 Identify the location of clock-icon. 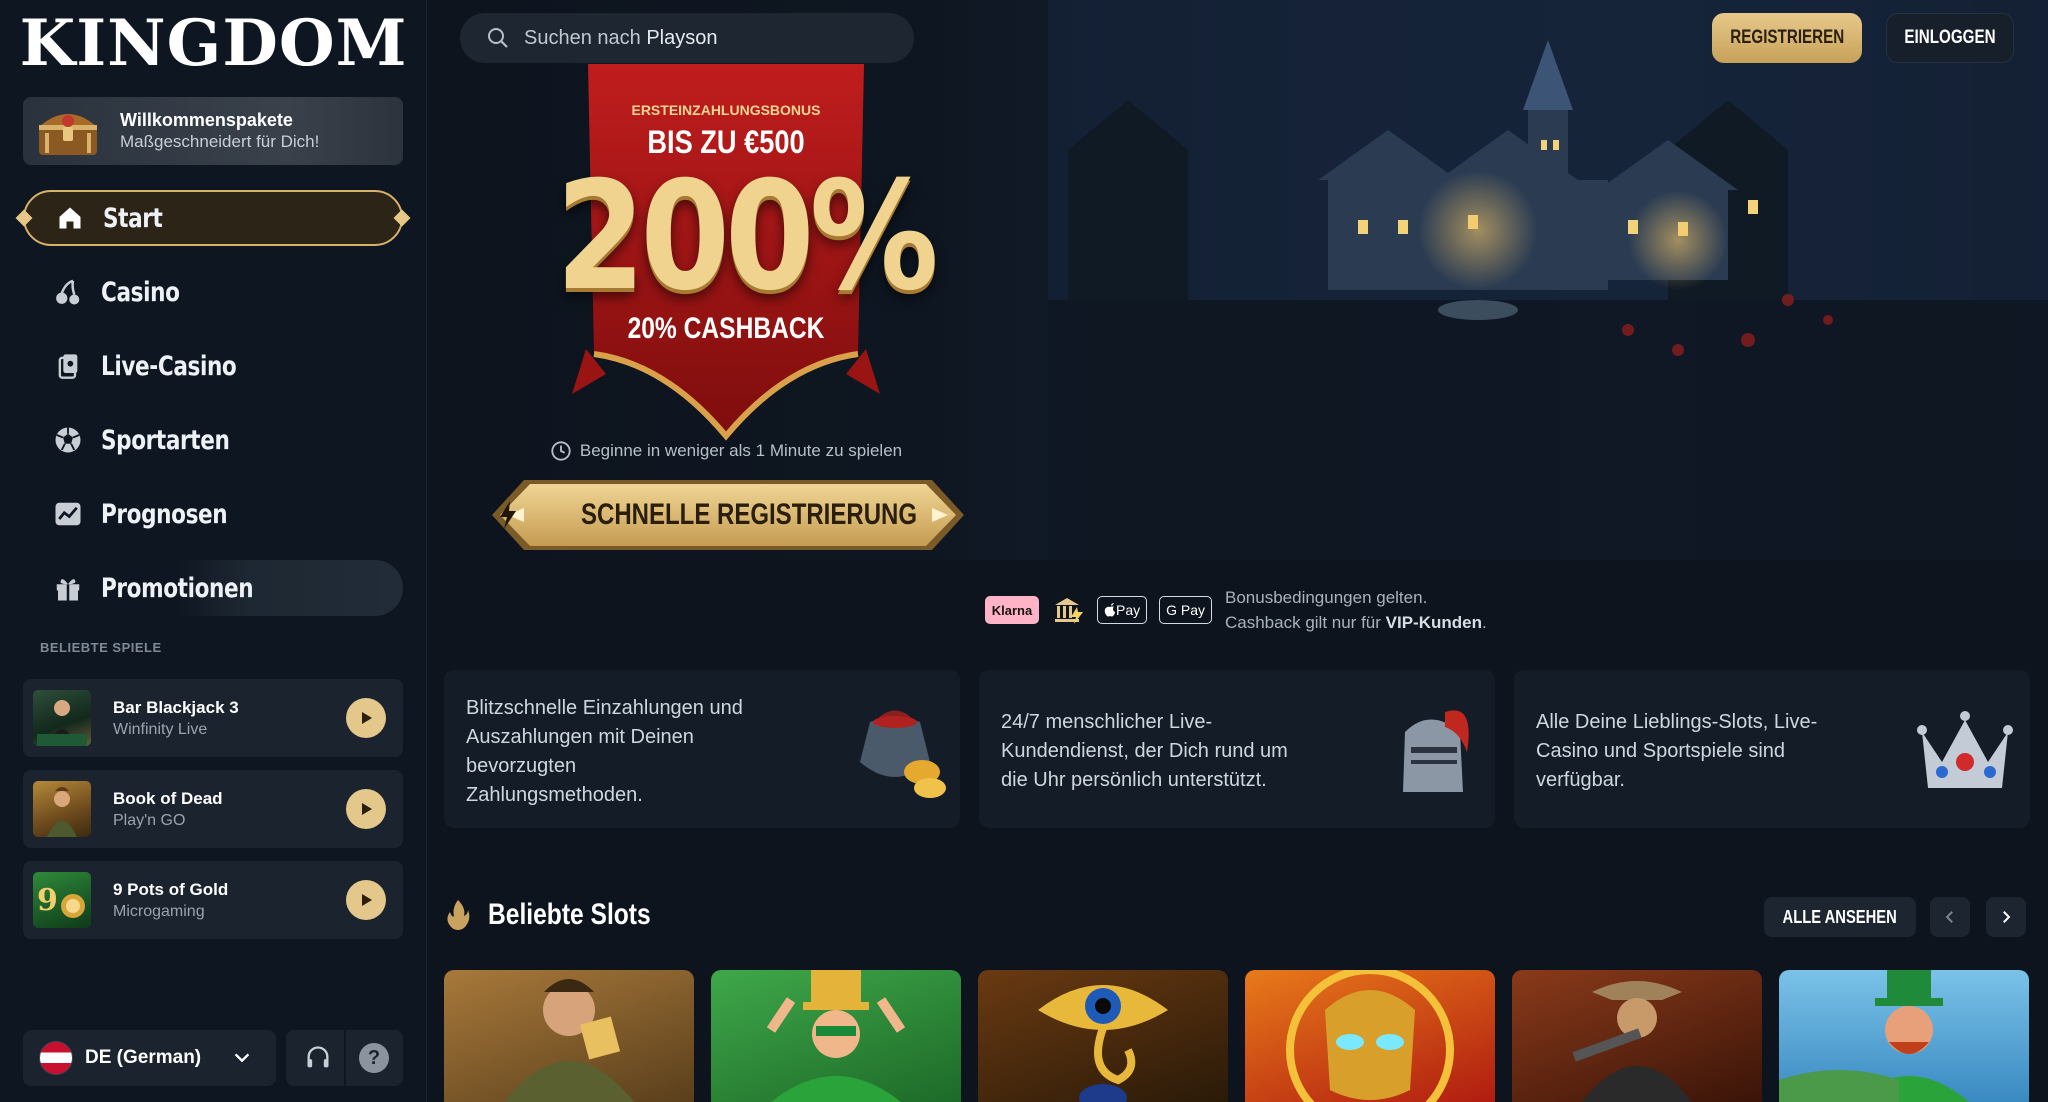
(561, 451).